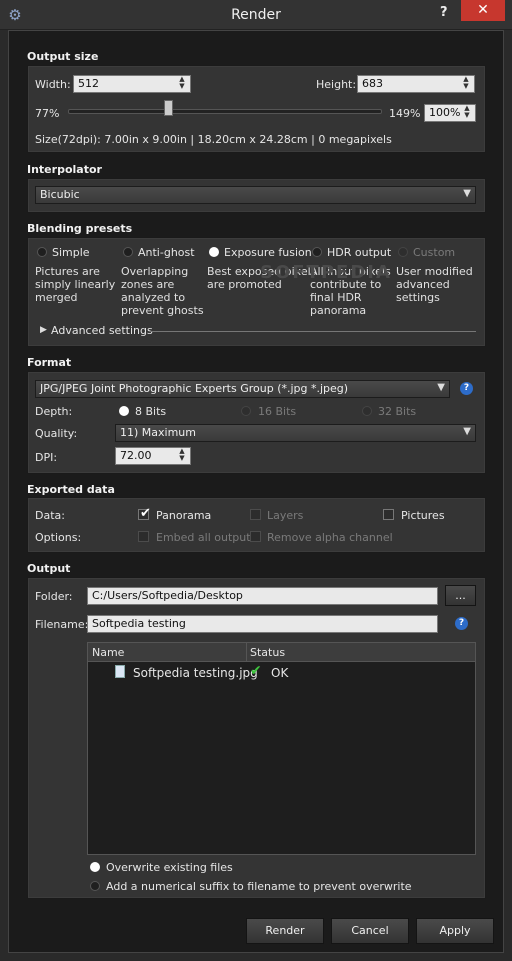 The image size is (512, 961). I want to click on scale-field: 100% ▲ ▼, so click(450, 113).